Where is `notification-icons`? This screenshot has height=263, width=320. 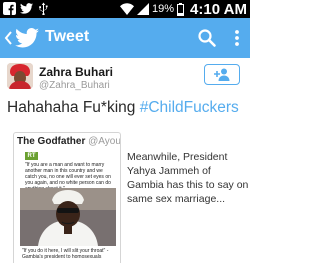 notification-icons is located at coordinates (26, 8).